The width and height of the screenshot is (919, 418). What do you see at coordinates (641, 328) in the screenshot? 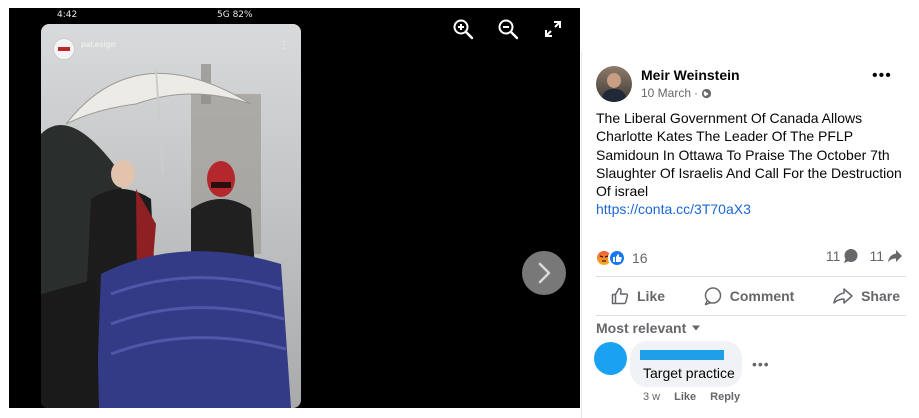
I see `sort-label: Most relevant` at bounding box center [641, 328].